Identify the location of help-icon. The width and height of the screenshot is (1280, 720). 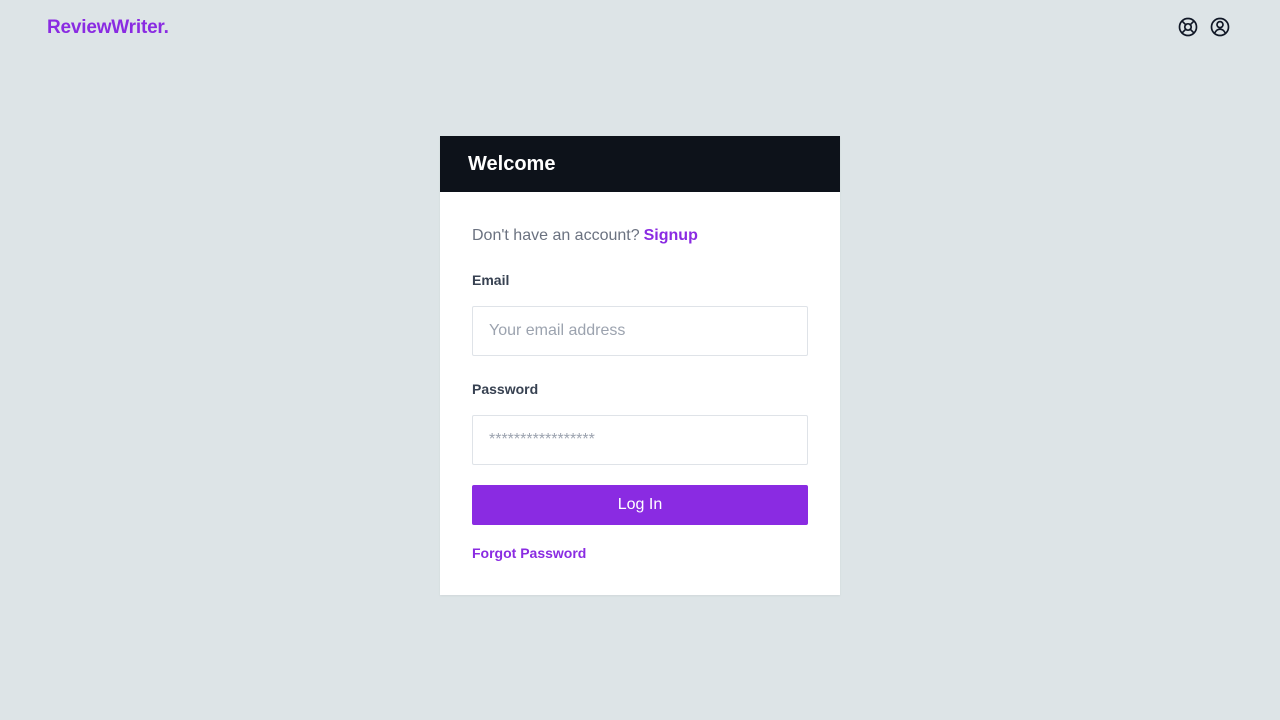
(1188, 27).